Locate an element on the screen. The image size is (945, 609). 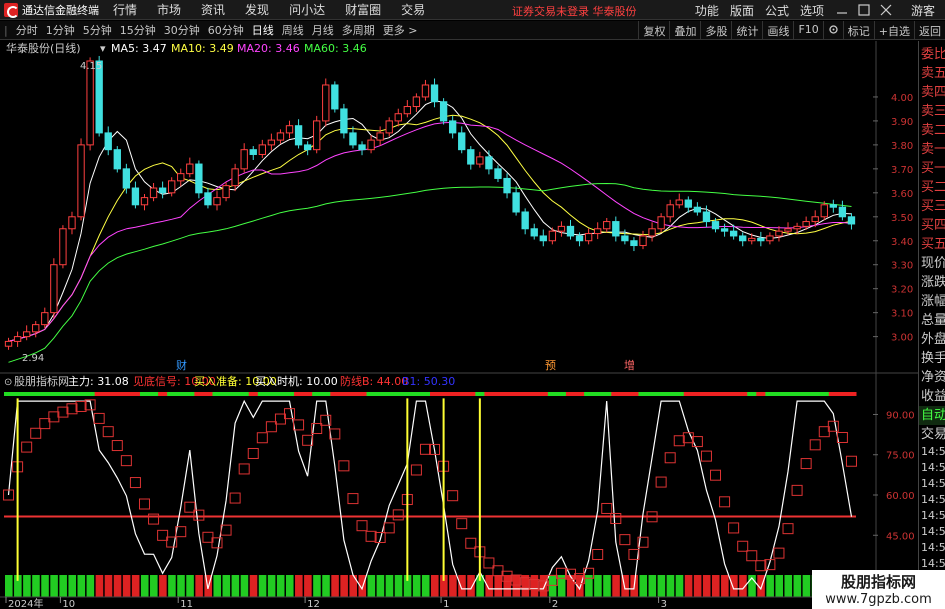
sidebar-item: 换手 is located at coordinates (932, 358).